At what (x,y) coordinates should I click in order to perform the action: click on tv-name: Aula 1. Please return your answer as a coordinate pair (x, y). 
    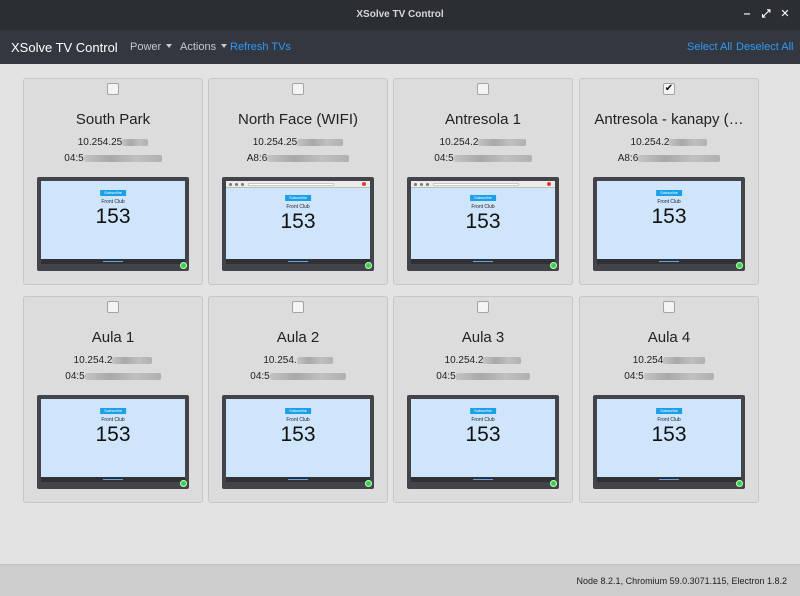
    Looking at the image, I should click on (113, 337).